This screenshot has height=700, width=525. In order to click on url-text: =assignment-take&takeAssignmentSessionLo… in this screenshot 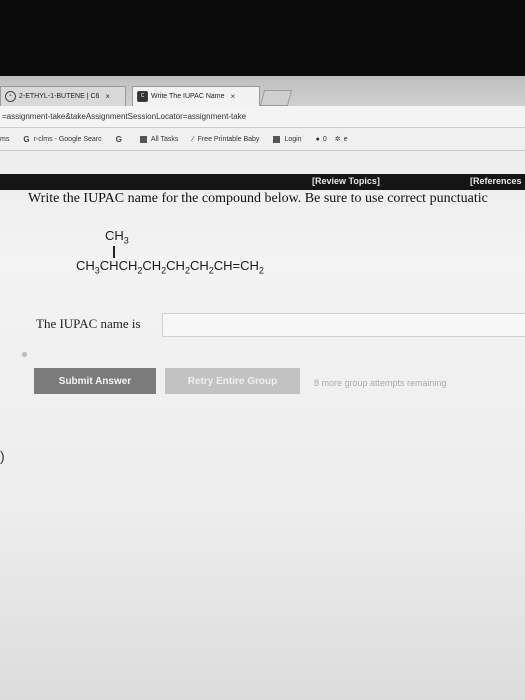, I will do `click(124, 116)`.